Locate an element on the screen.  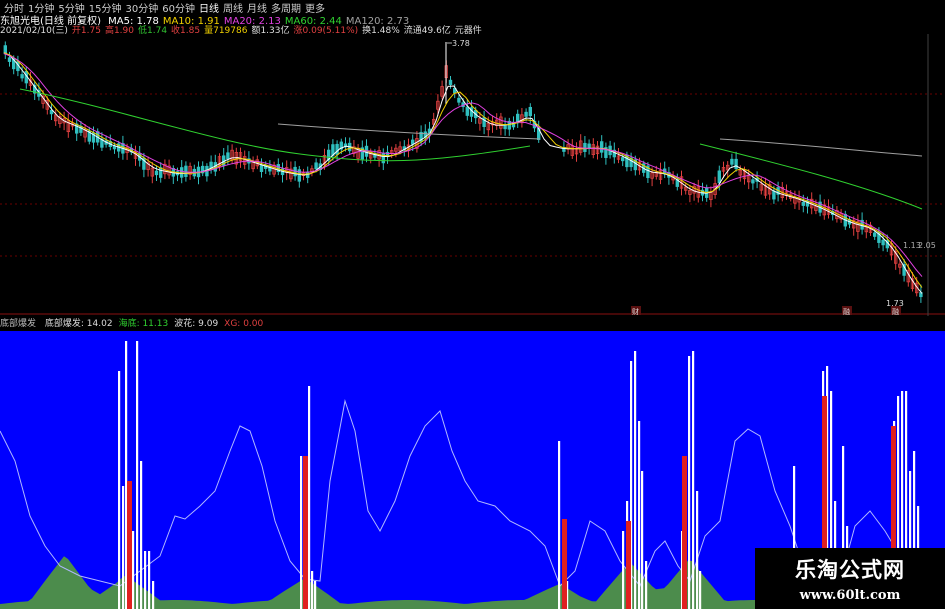
indicator-value: XG: 0.00 is located at coordinates (244, 324).